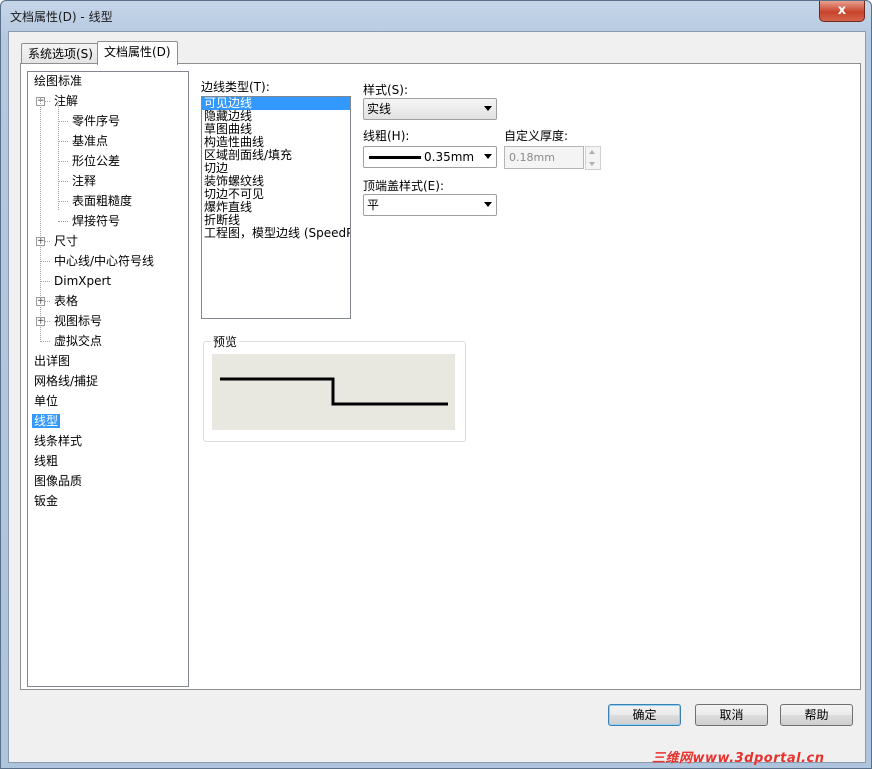 This screenshot has width=872, height=769. Describe the element at coordinates (592, 152) in the screenshot. I see `arrow-up-icon` at that location.